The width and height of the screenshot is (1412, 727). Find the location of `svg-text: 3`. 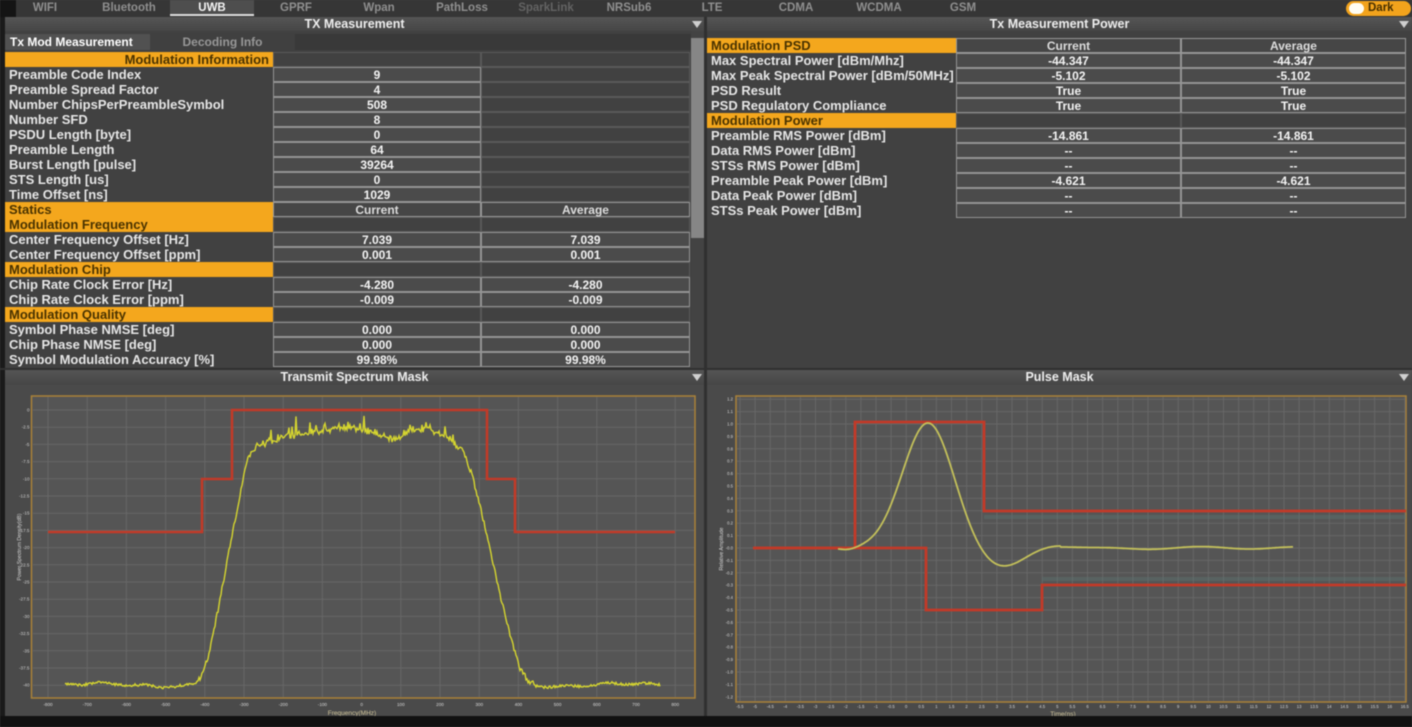

svg-text: 3 is located at coordinates (997, 706).